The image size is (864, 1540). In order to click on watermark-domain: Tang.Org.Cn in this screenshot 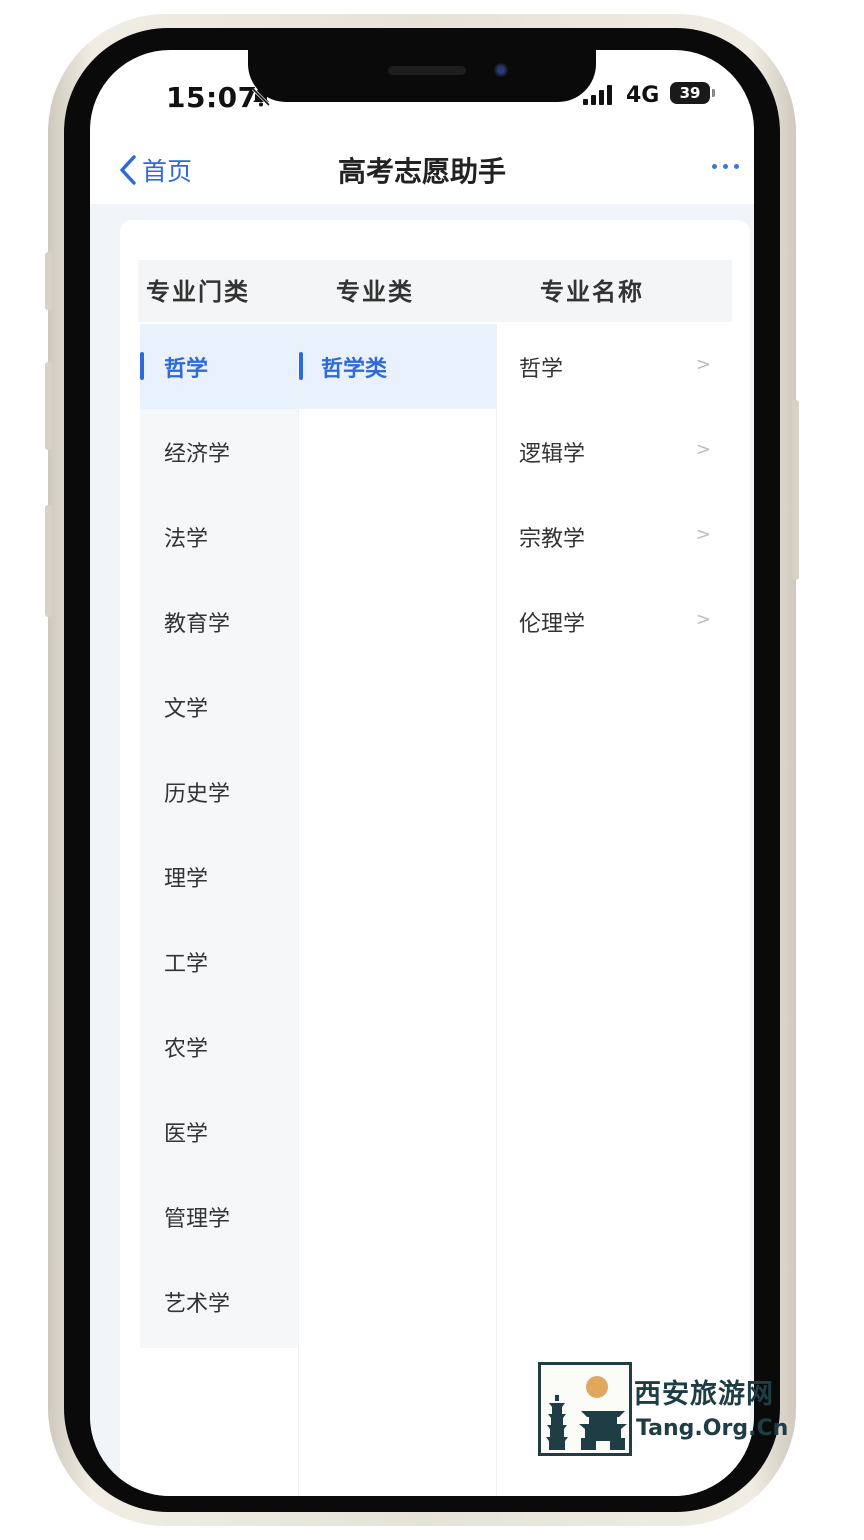, I will do `click(712, 1428)`.